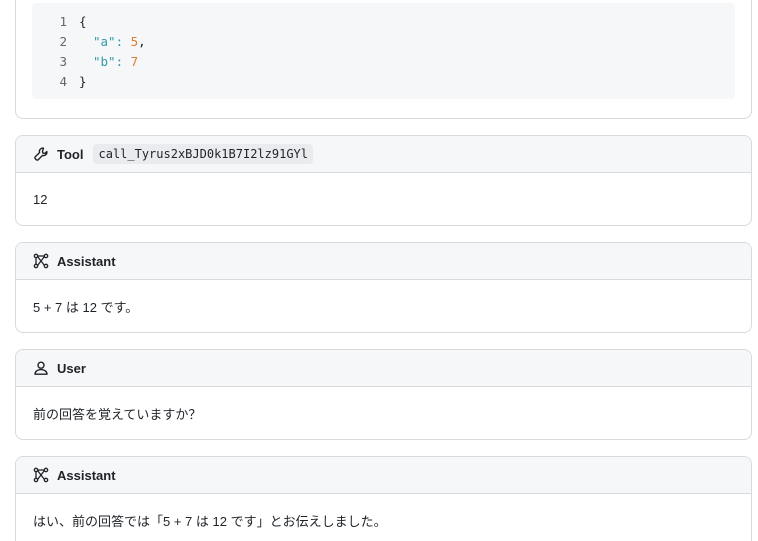 Image resolution: width=758 pixels, height=541 pixels. What do you see at coordinates (85, 61) in the screenshot?
I see `code-line: 3 "b" : 7` at bounding box center [85, 61].